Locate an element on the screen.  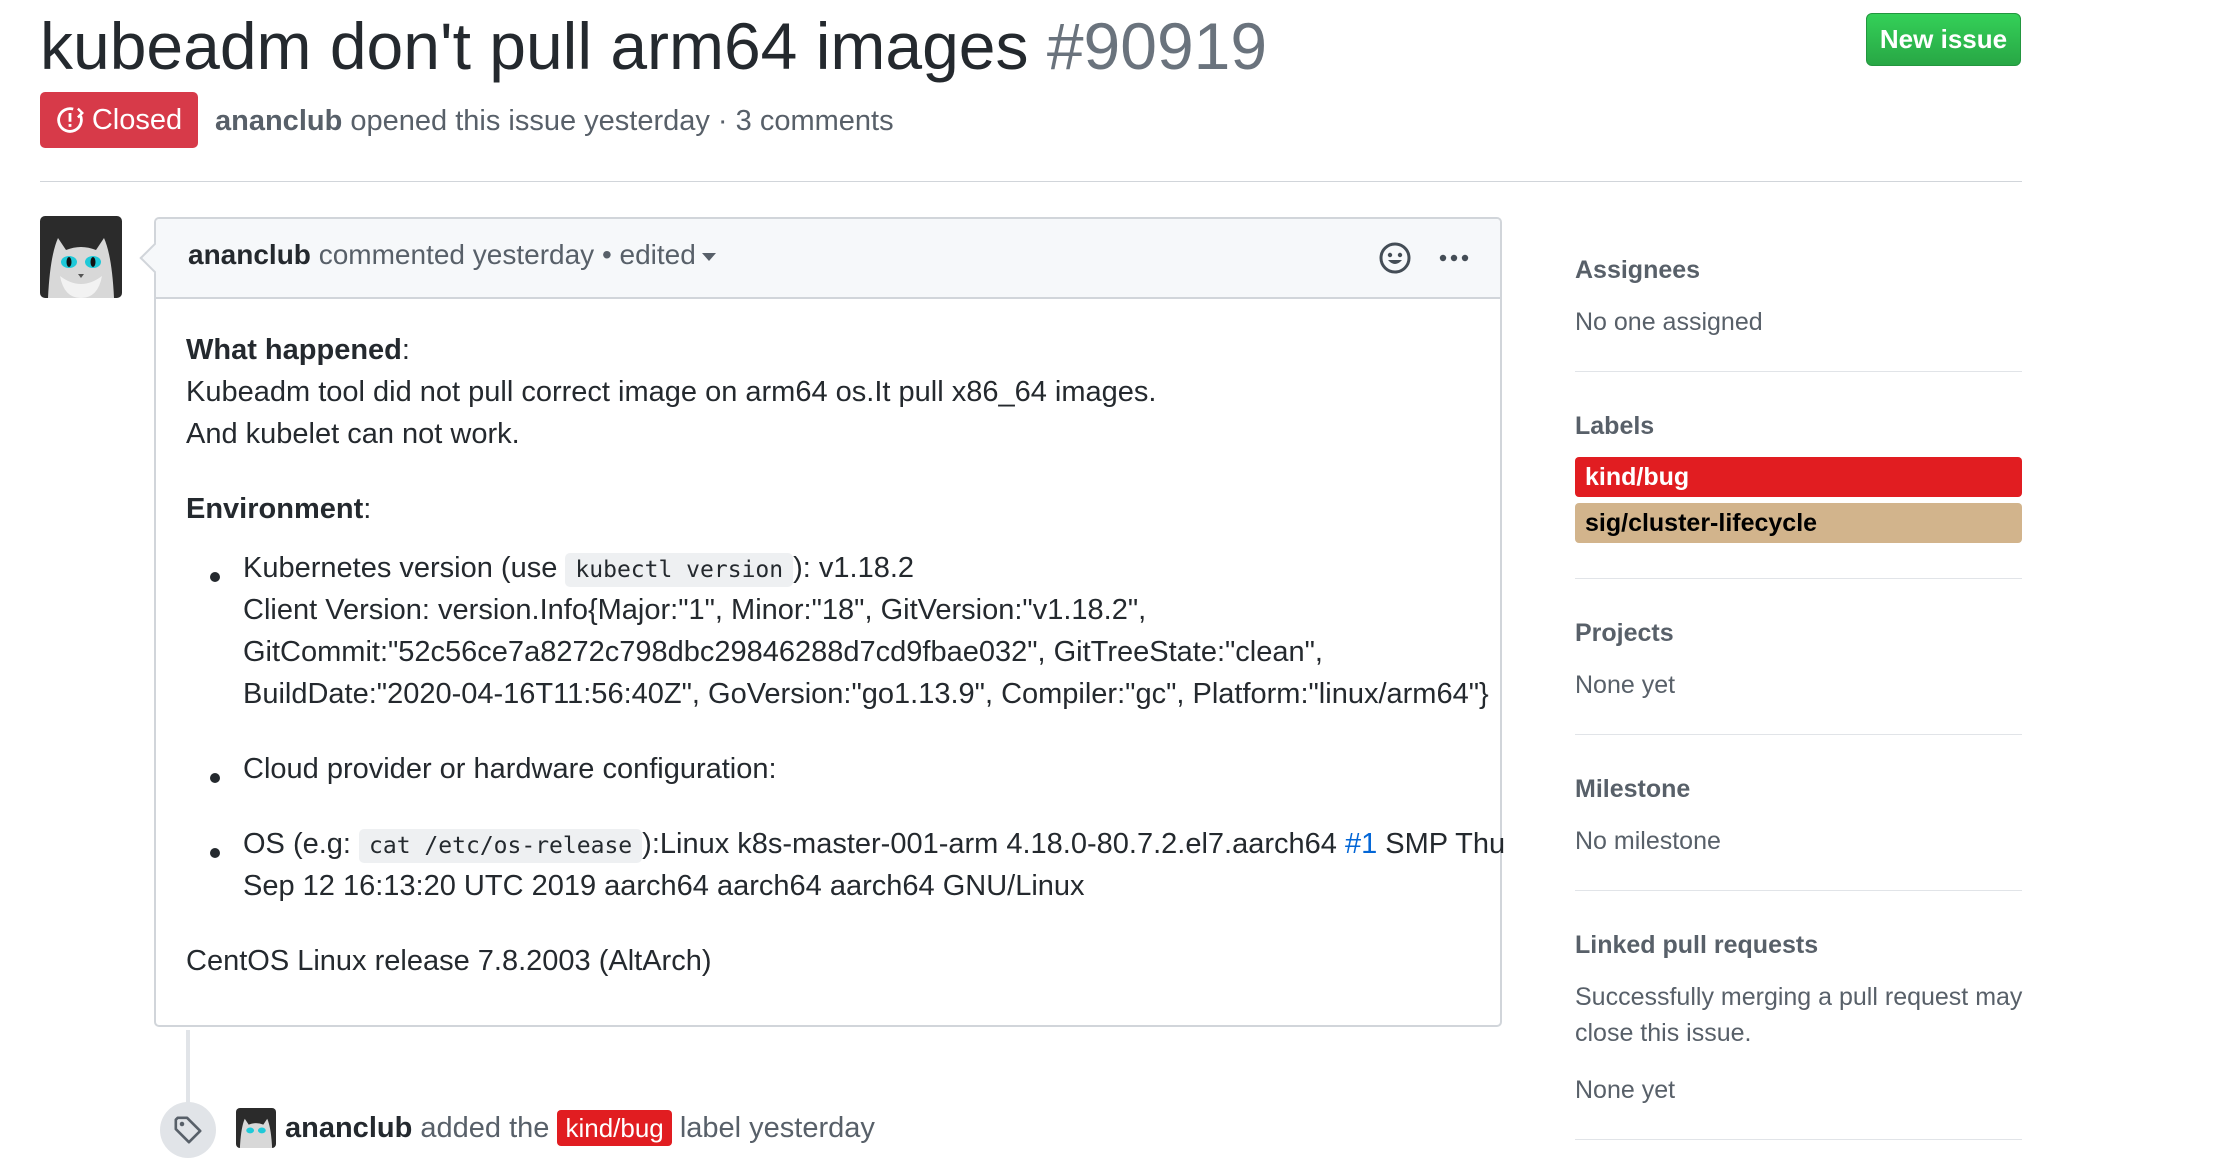
comment-meta: commented yesterday • edited is located at coordinates (507, 254).